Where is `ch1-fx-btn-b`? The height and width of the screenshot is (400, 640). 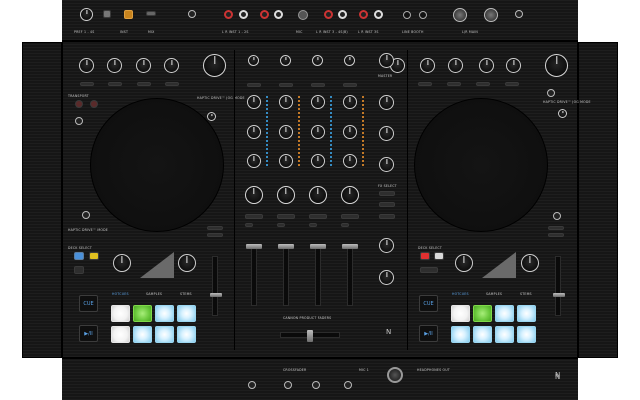 ch1-fx-btn-b is located at coordinates (249, 225).